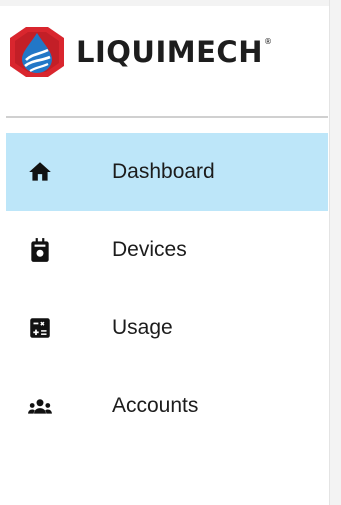 The width and height of the screenshot is (341, 505). What do you see at coordinates (40, 172) in the screenshot?
I see `home-icon` at bounding box center [40, 172].